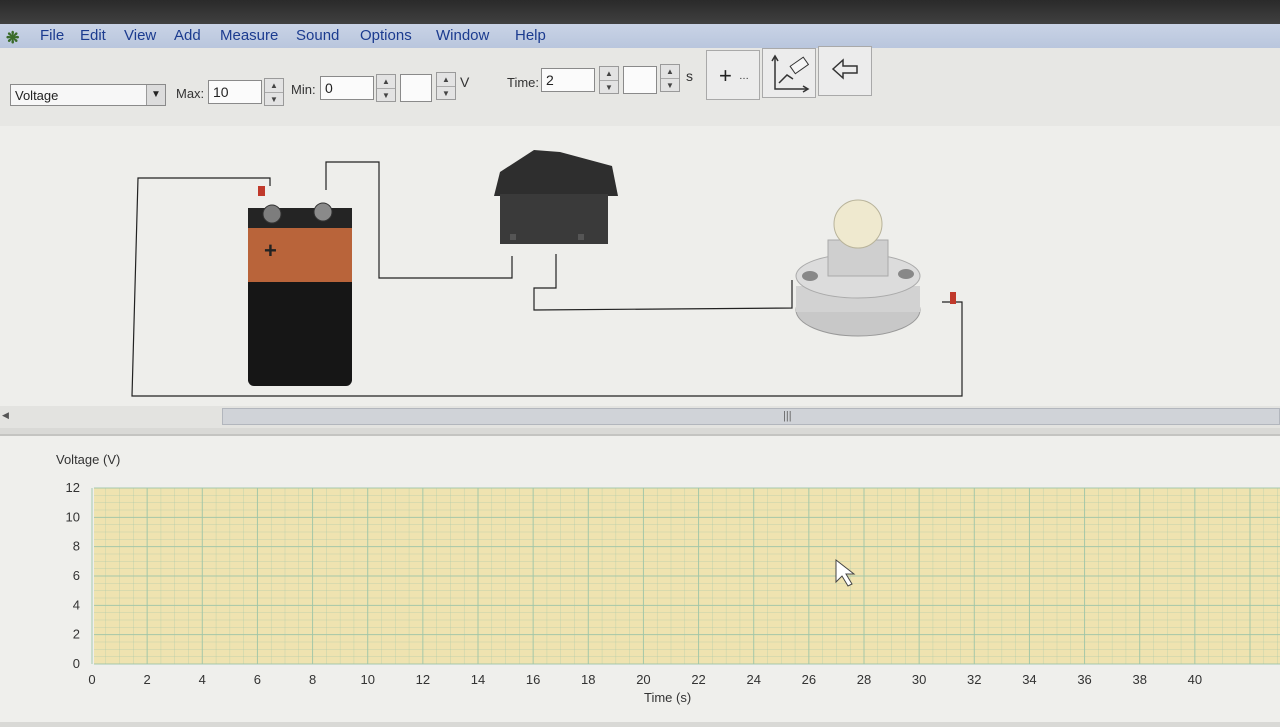 This screenshot has width=1280, height=727. Describe the element at coordinates (93, 35) in the screenshot. I see `menu-edit: Edit` at that location.